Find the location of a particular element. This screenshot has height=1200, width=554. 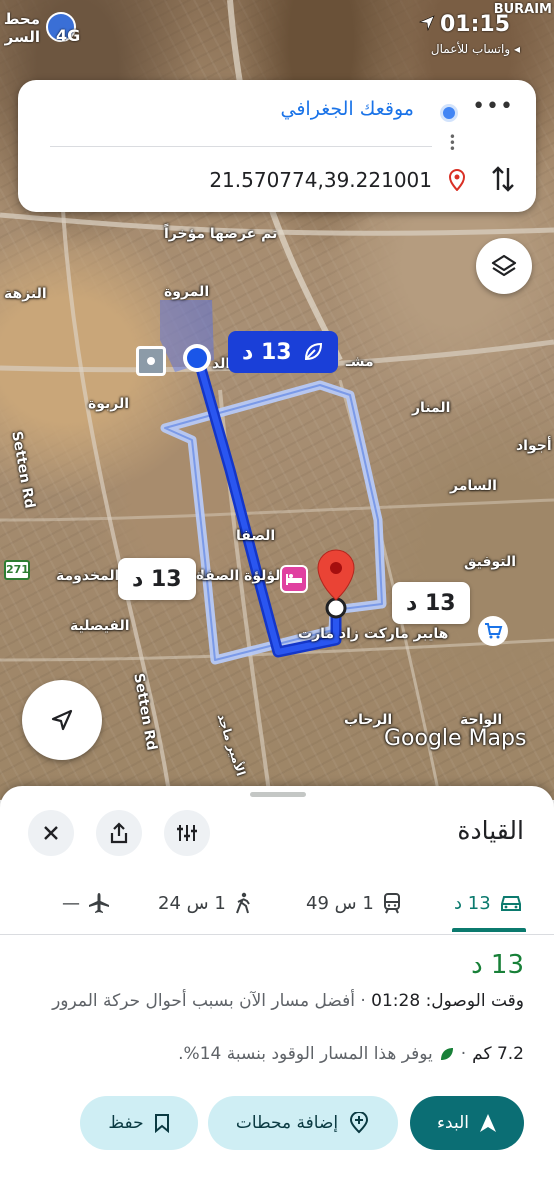

car-icon is located at coordinates (510, 903).